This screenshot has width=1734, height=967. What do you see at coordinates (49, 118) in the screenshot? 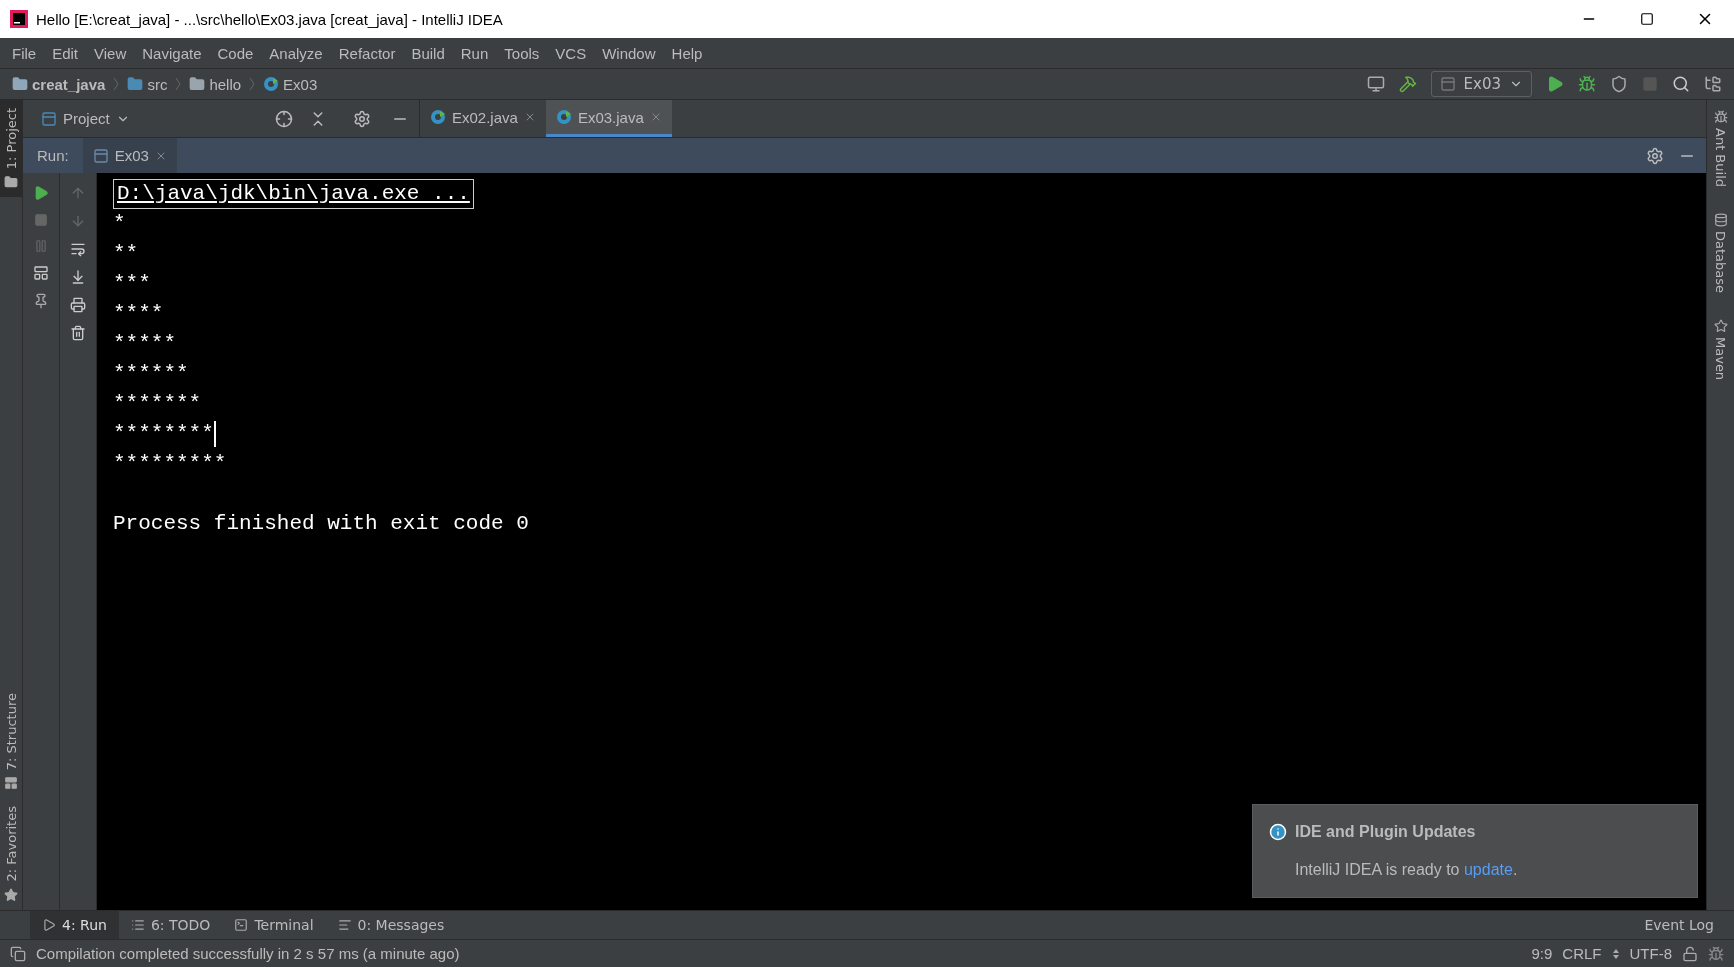
I see `project-icon` at bounding box center [49, 118].